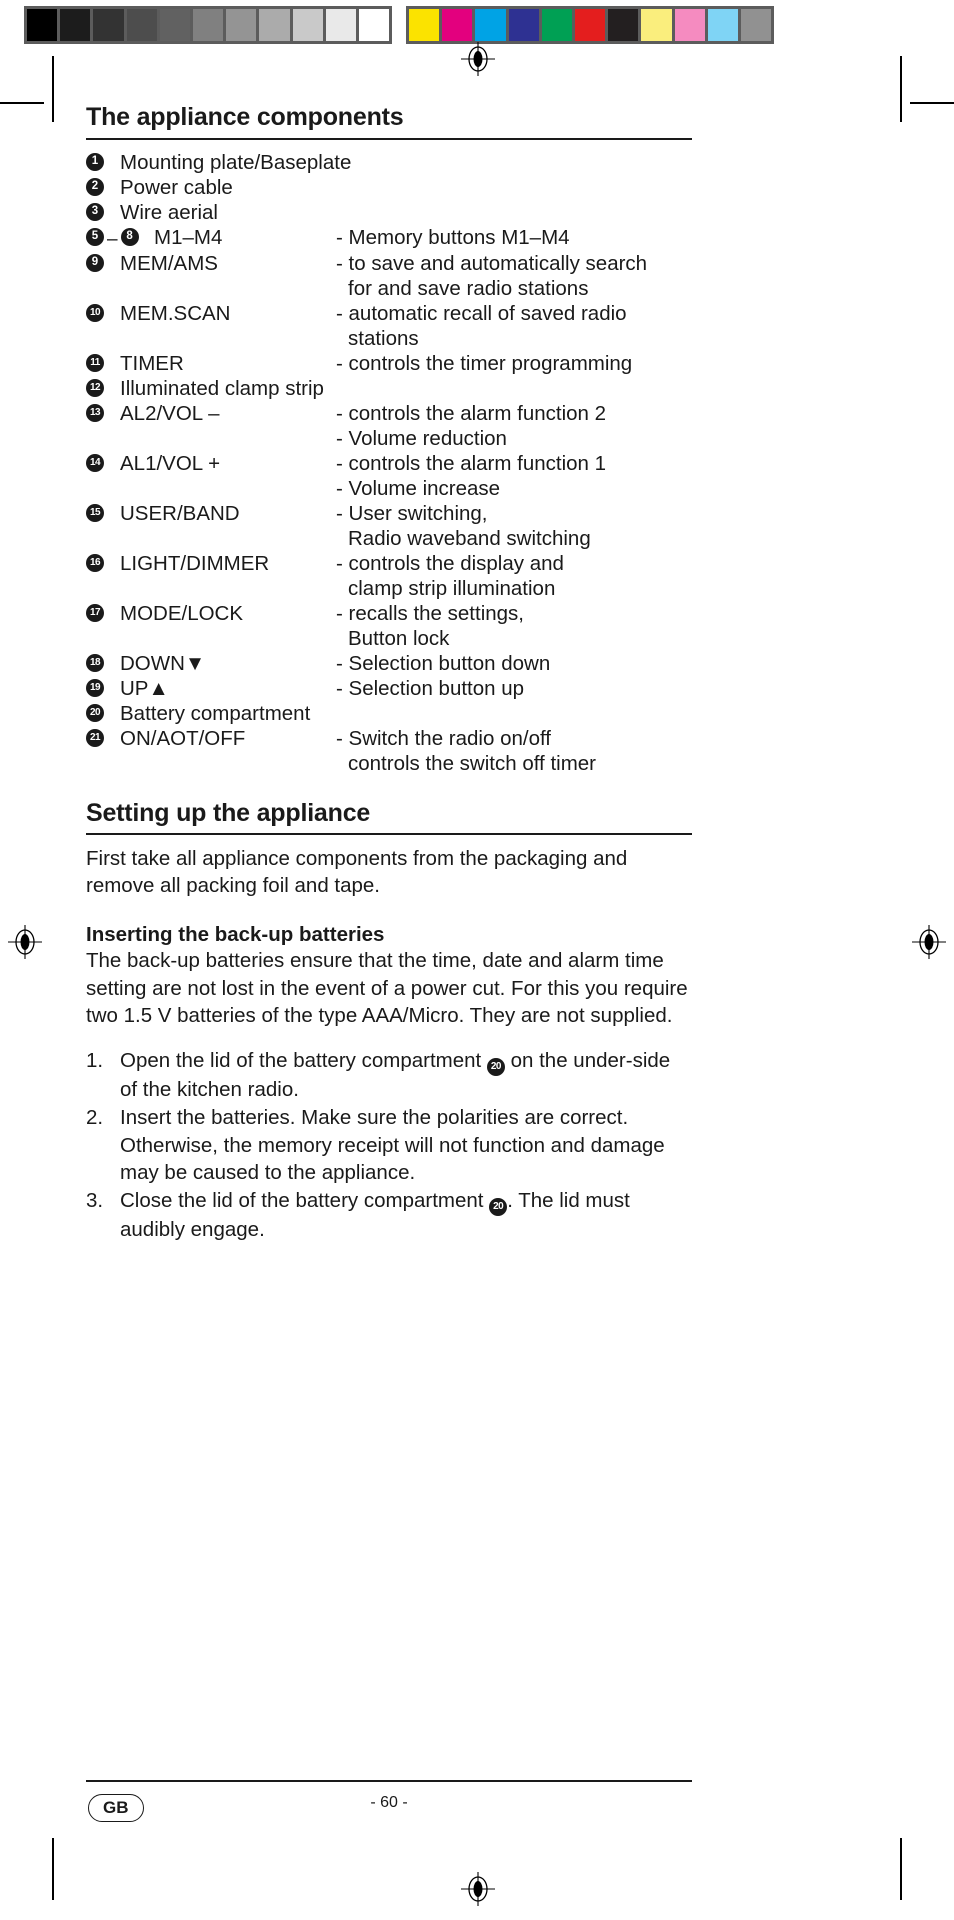 The width and height of the screenshot is (954, 1920). What do you see at coordinates (53, 1869) in the screenshot?
I see `crop-mark-bottom-left` at bounding box center [53, 1869].